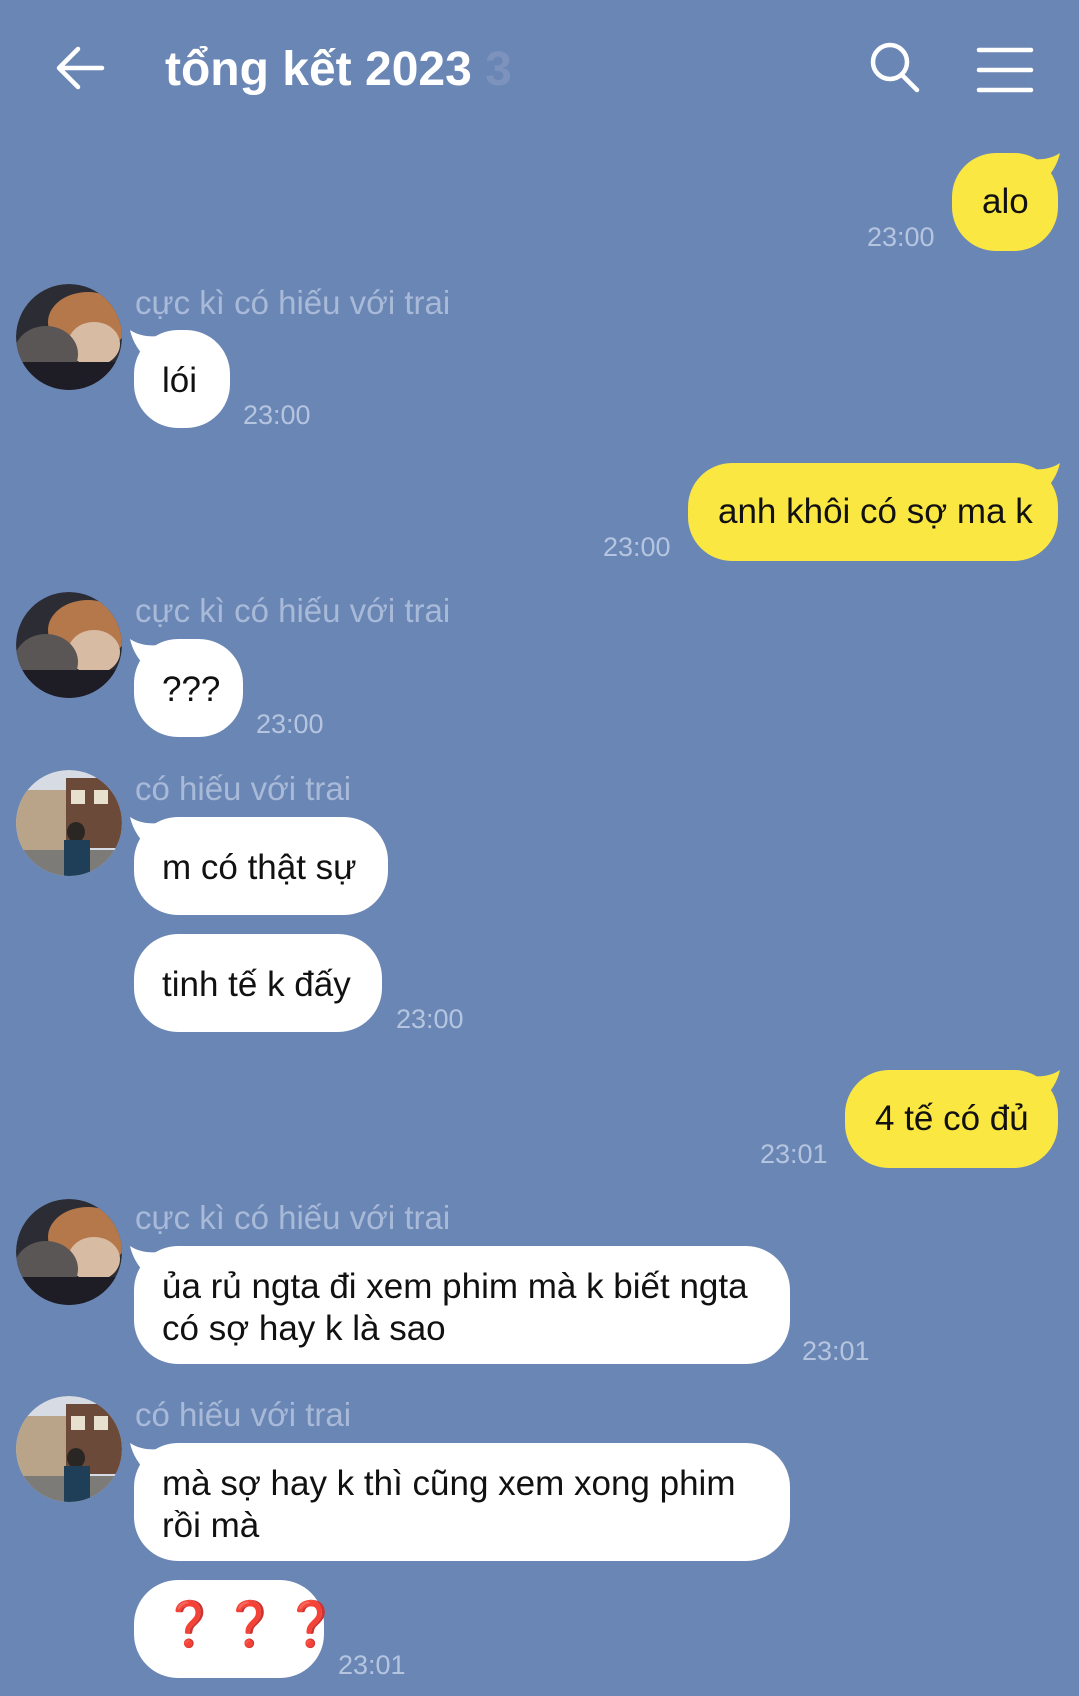  I want to click on incoming-message-bubble: m có thật sự, so click(261, 866).